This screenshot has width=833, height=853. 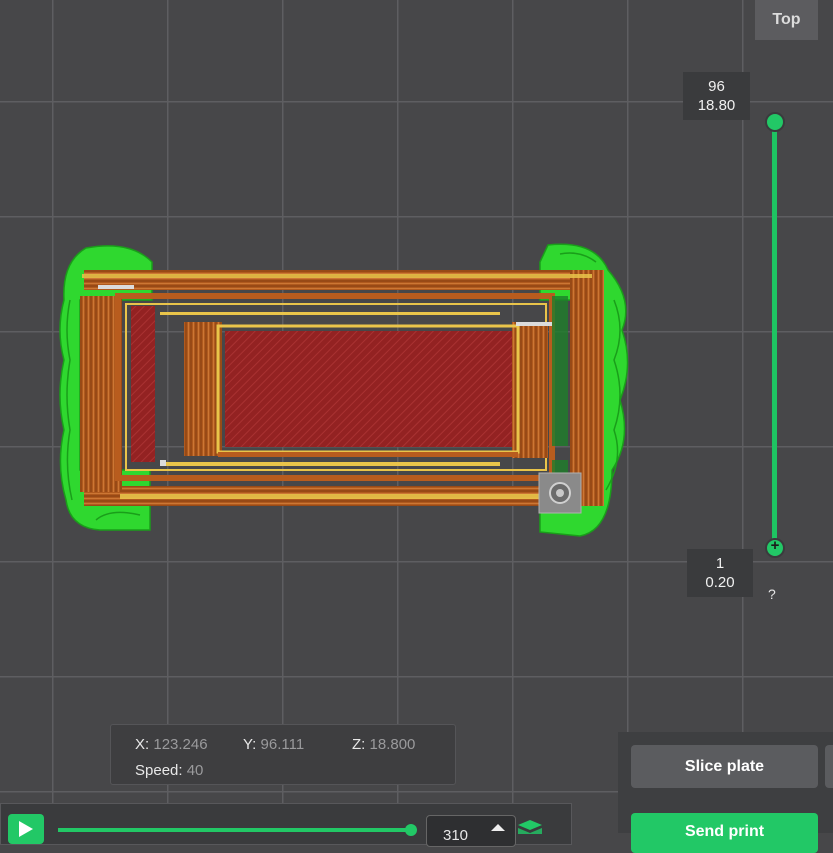 I want to click on bottom-layer-number: 1, so click(x=720, y=563).